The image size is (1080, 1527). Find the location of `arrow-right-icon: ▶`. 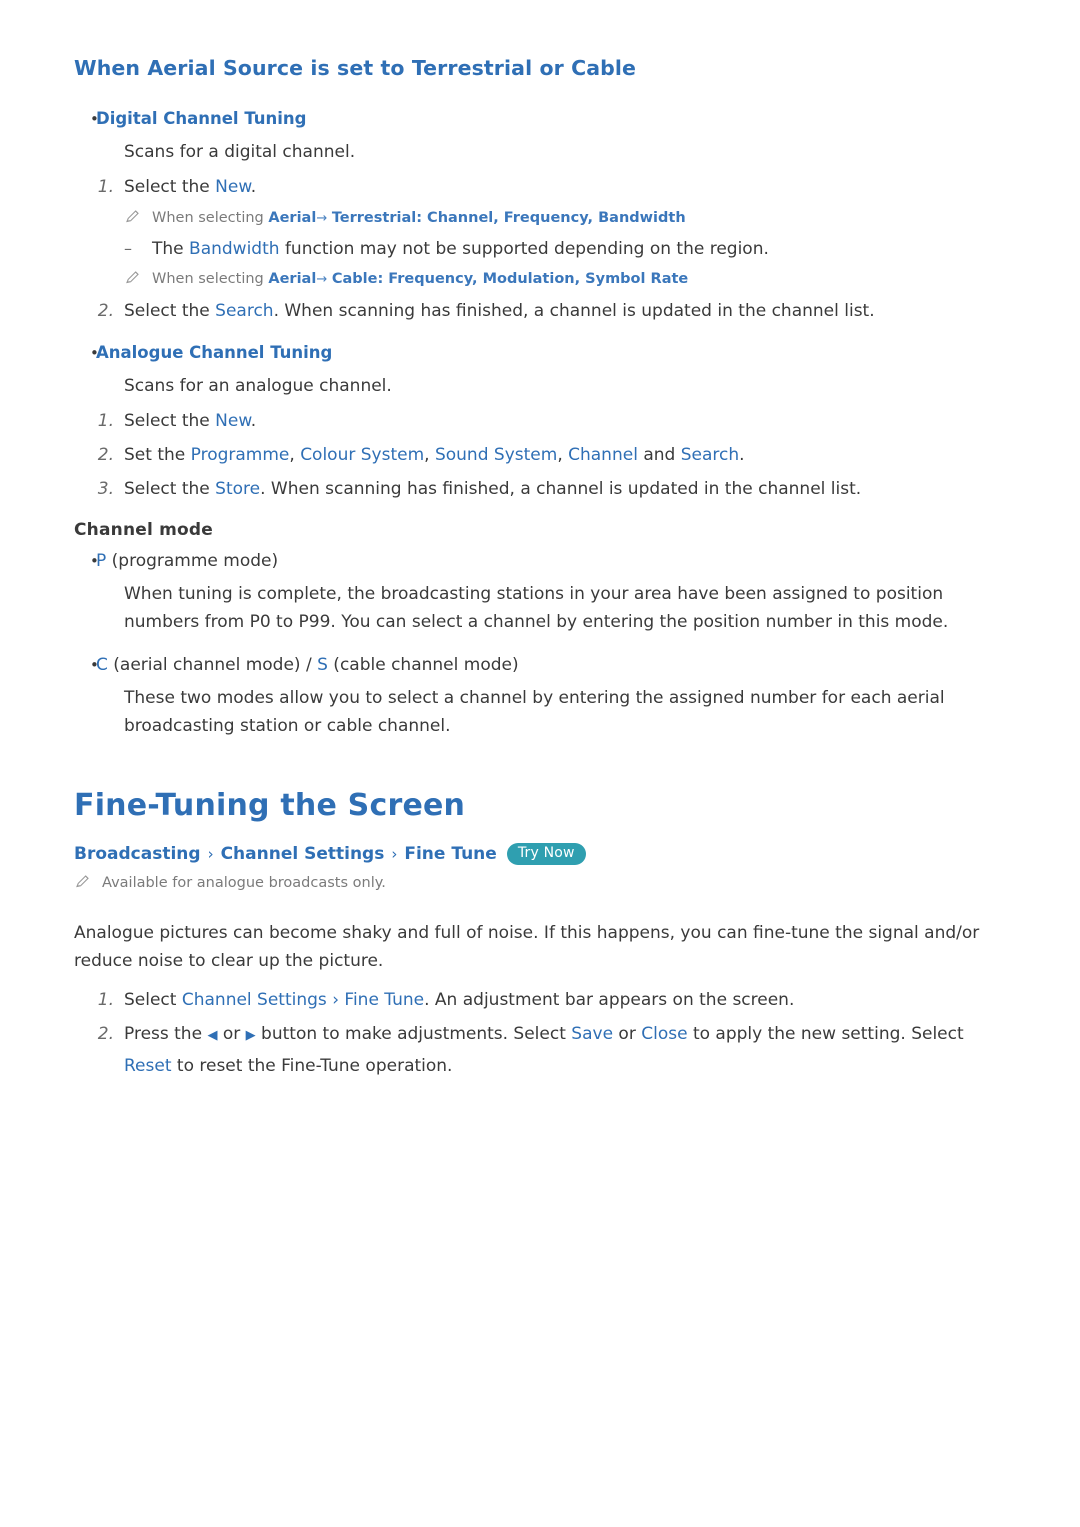

arrow-right-icon: ▶ is located at coordinates (250, 1035).